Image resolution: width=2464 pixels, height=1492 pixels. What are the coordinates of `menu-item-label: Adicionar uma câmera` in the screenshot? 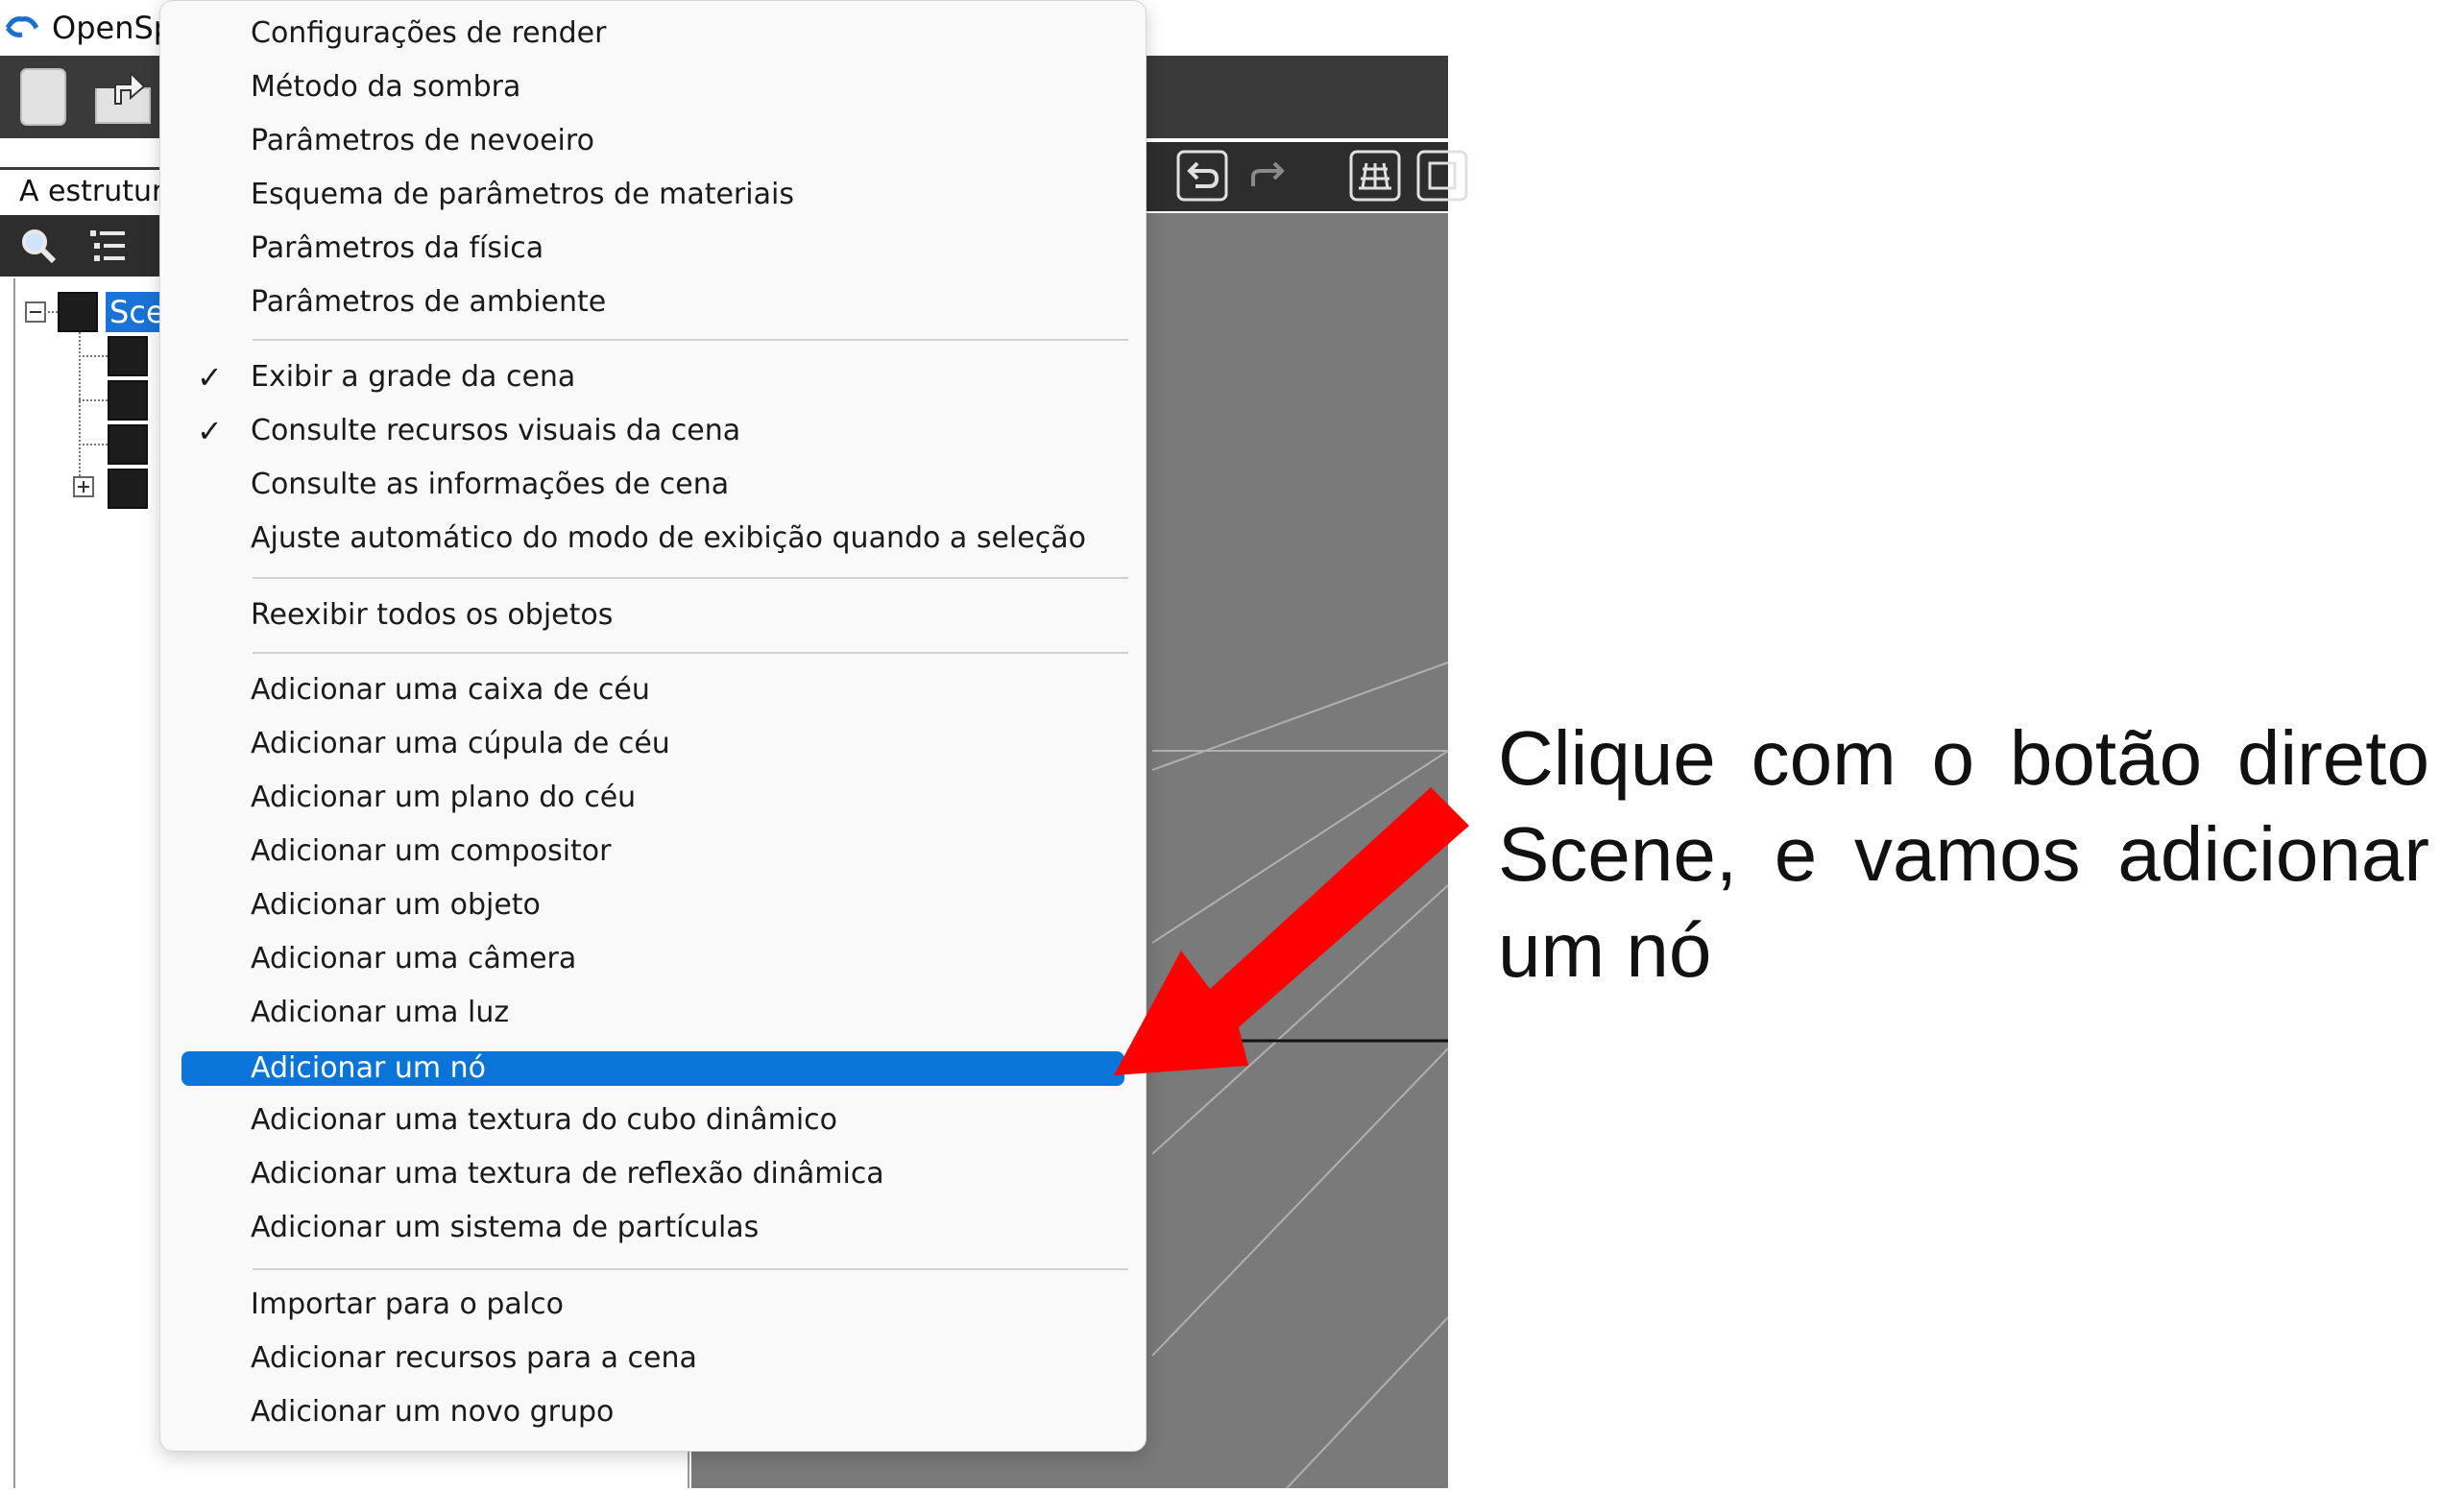 It's located at (414, 958).